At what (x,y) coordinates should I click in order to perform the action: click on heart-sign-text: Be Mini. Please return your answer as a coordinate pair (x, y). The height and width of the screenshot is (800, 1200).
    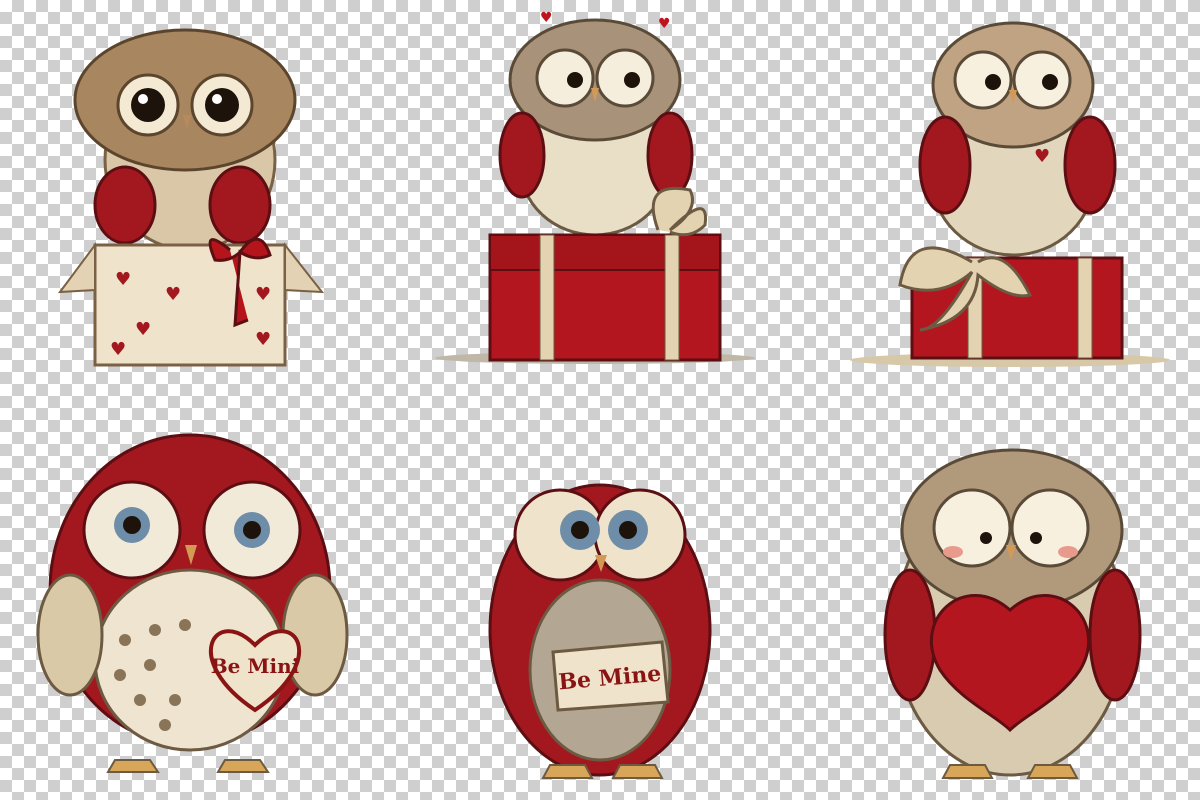
    Looking at the image, I should click on (255, 666).